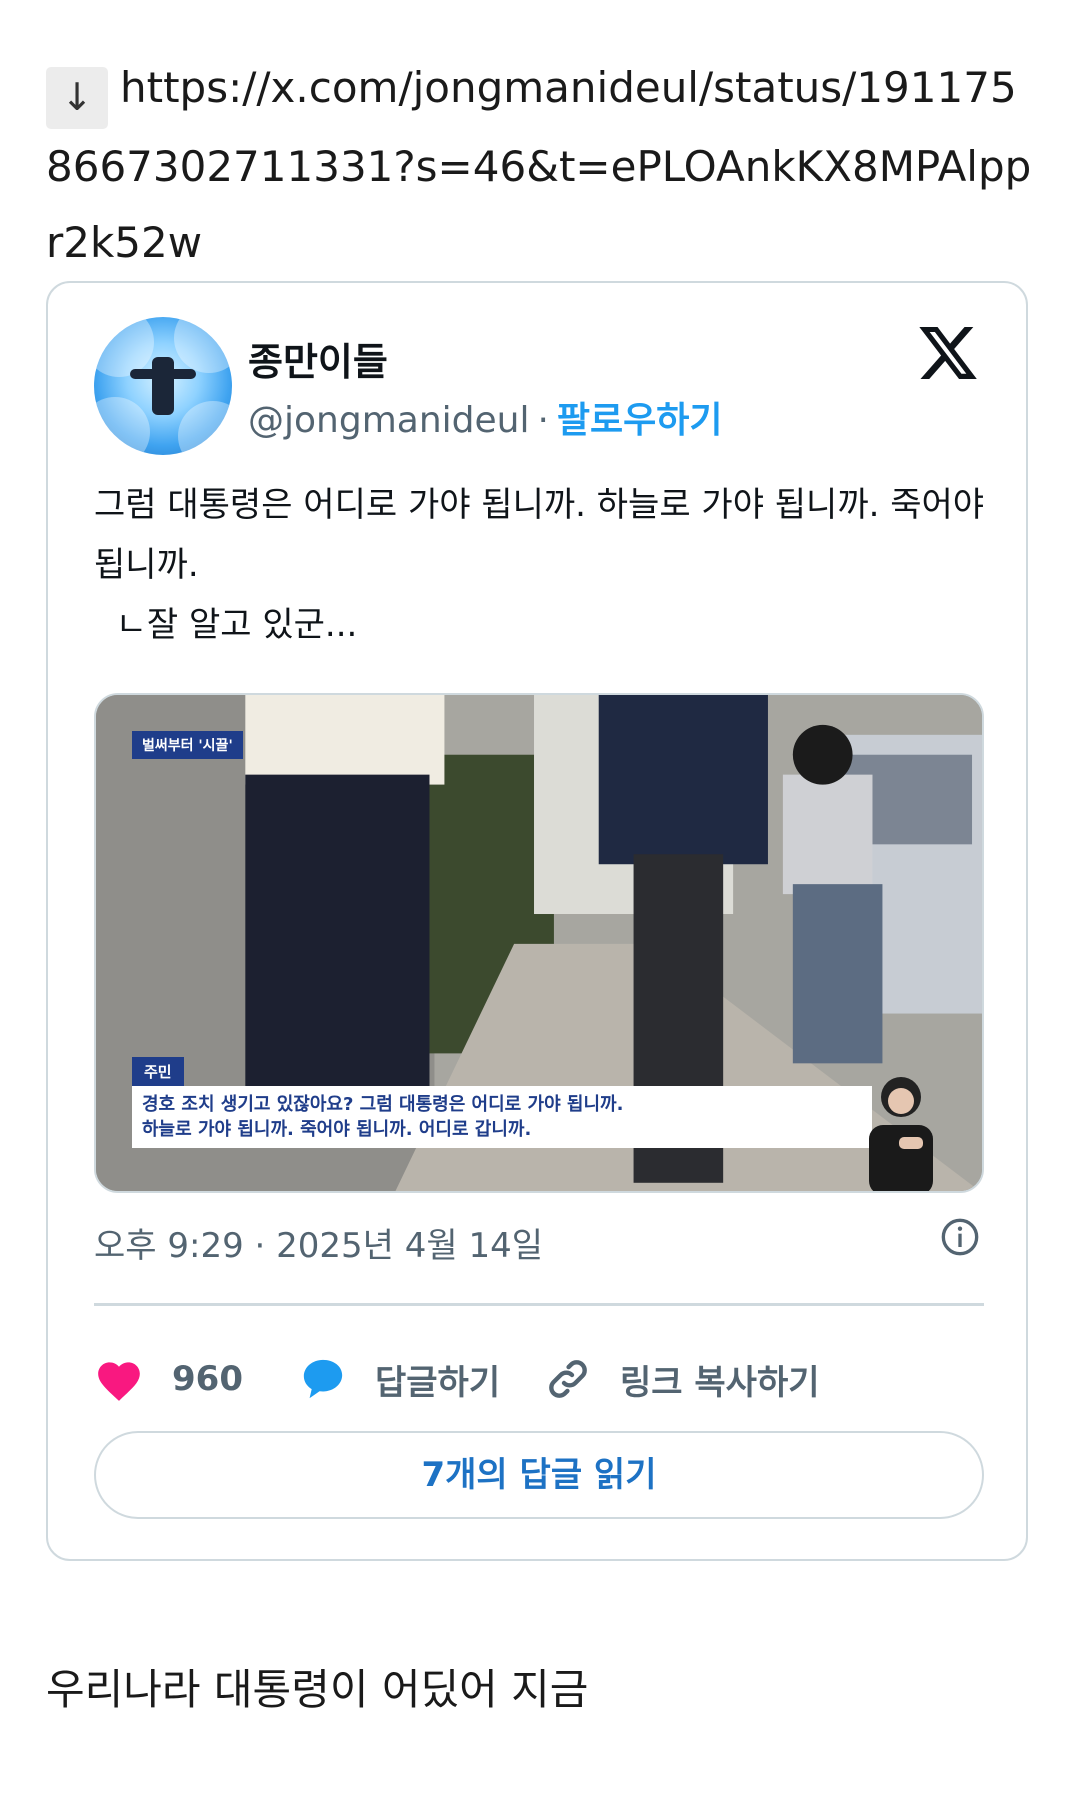  Describe the element at coordinates (207, 1379) in the screenshot. I see `like-count: 960` at that location.